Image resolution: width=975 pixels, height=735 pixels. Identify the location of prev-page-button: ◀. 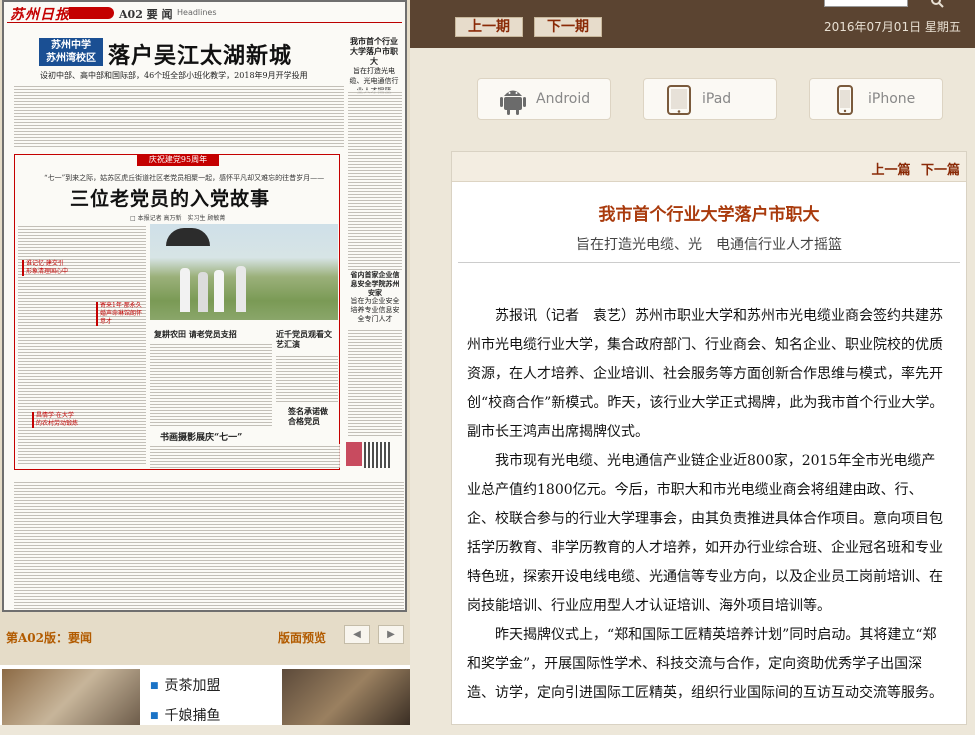
(357, 634).